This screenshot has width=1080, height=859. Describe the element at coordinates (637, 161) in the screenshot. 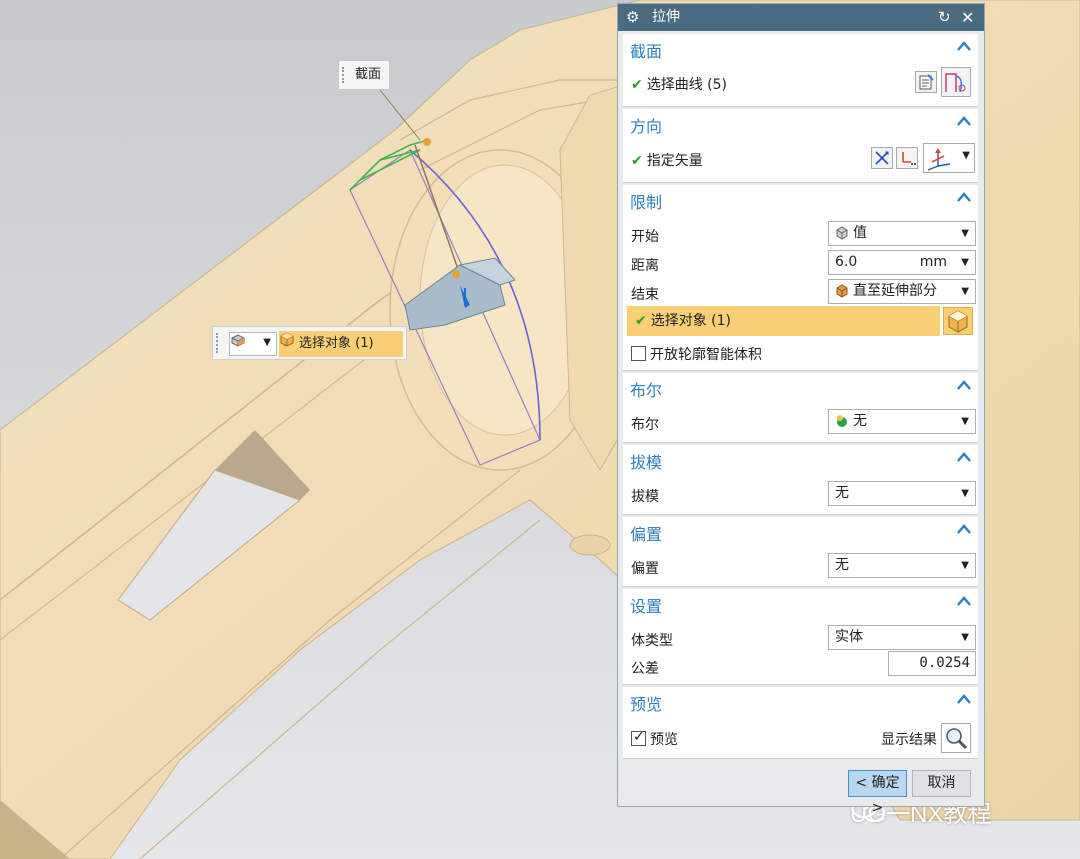

I see `check-icon: ✔` at that location.